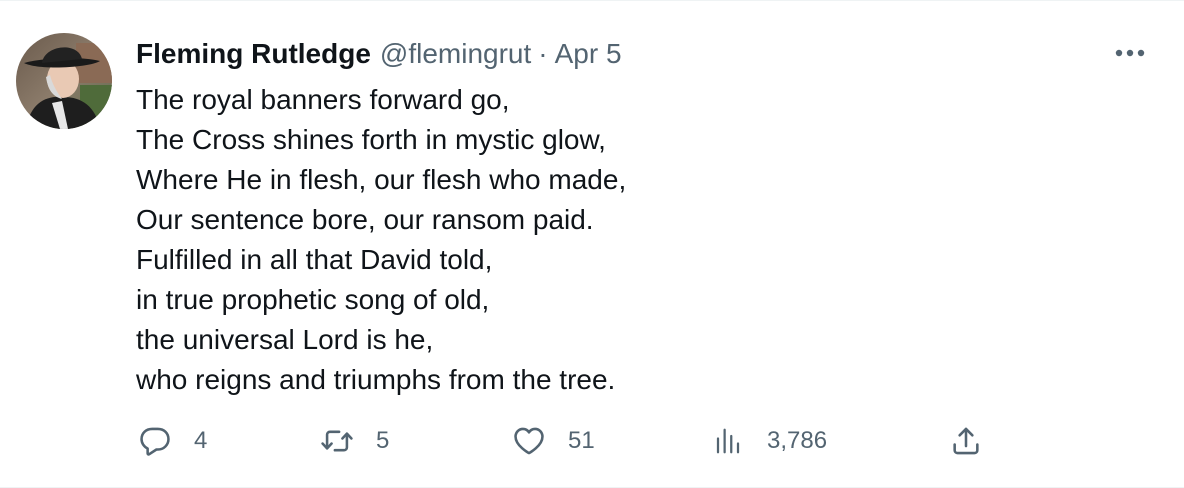 This screenshot has height=488, width=1184. I want to click on reply-icon, so click(155, 441).